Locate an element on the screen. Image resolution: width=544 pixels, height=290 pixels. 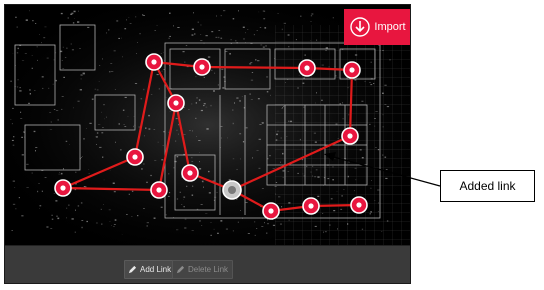
path-link is located at coordinates (254, 67).